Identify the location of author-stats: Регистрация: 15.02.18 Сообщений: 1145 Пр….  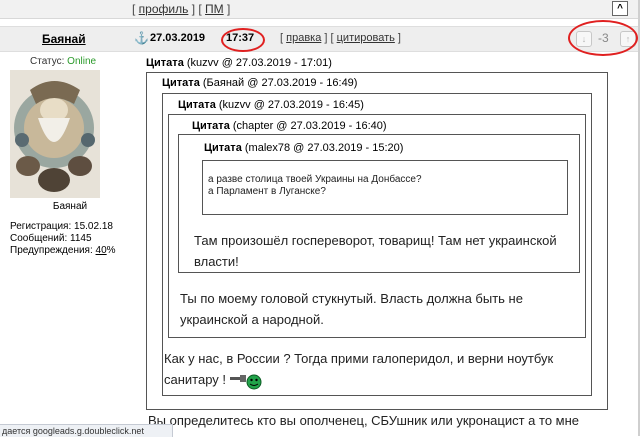
(63, 239).